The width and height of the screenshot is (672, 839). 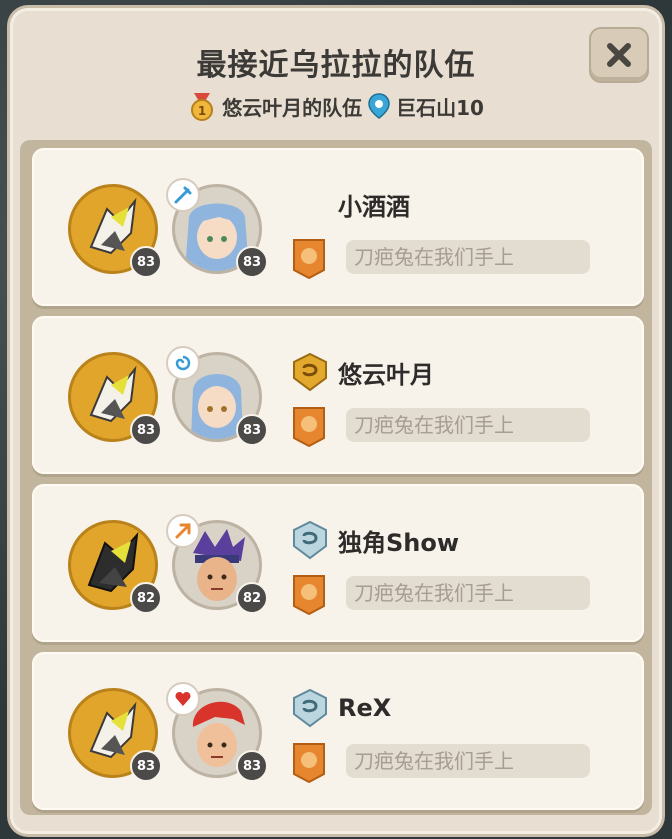 I want to click on close-button, so click(x=619, y=55).